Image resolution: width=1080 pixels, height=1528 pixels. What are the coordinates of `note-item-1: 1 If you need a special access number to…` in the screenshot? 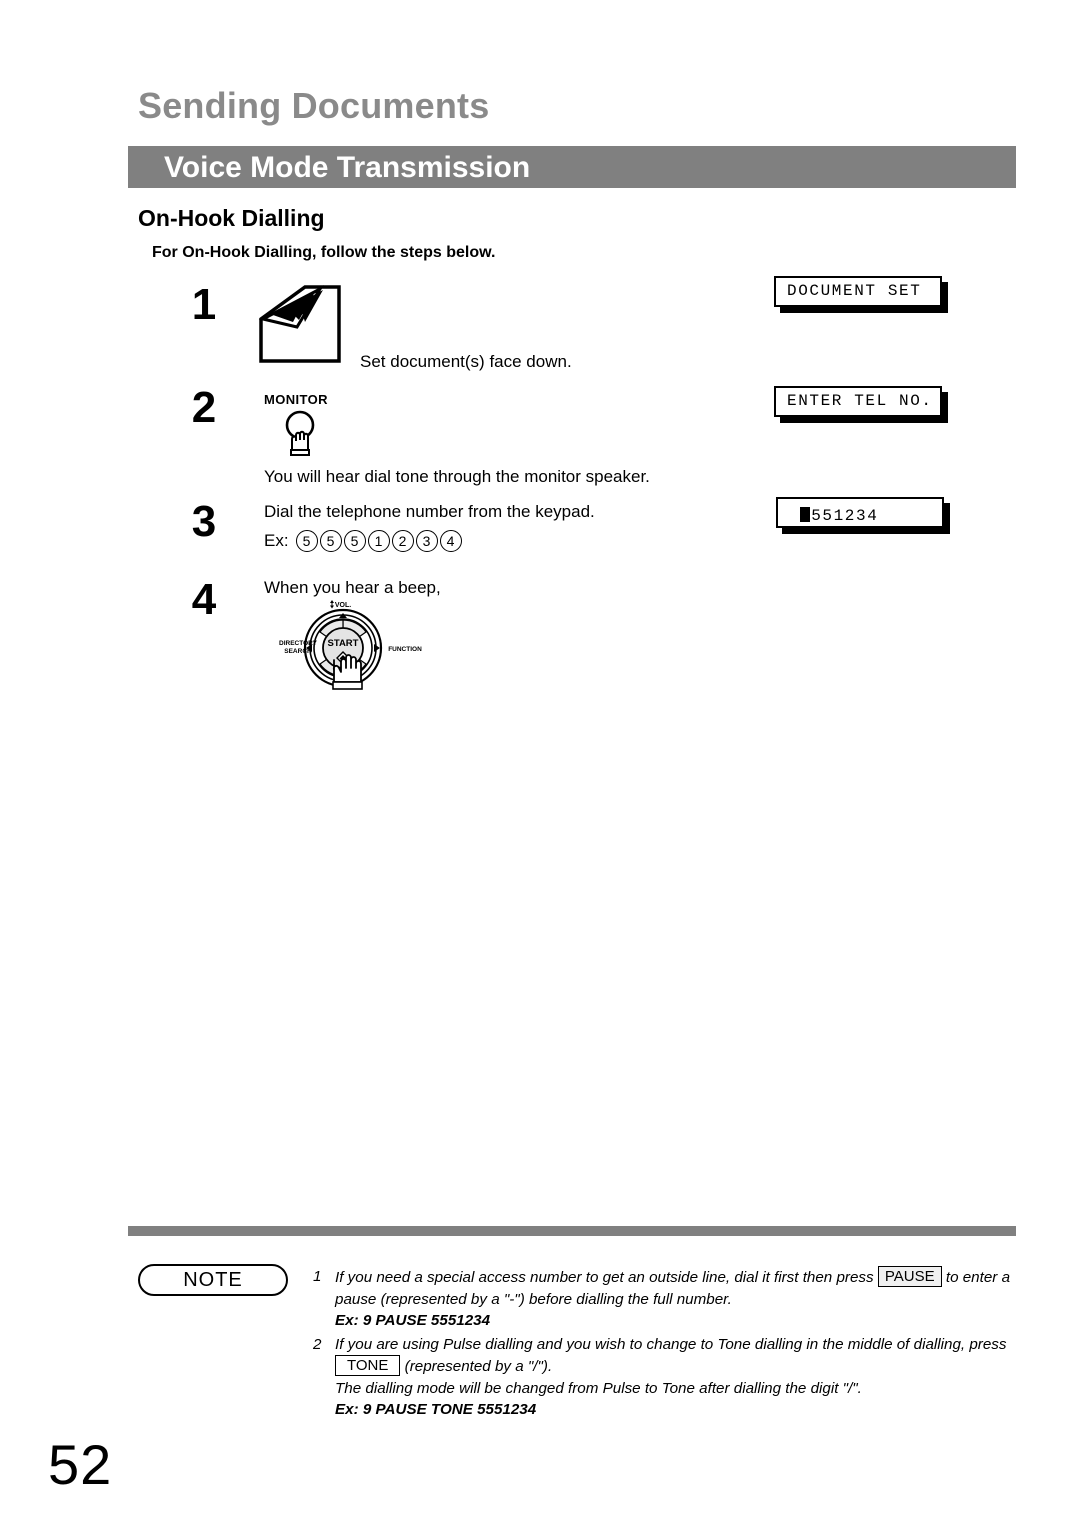 It's located at (666, 1299).